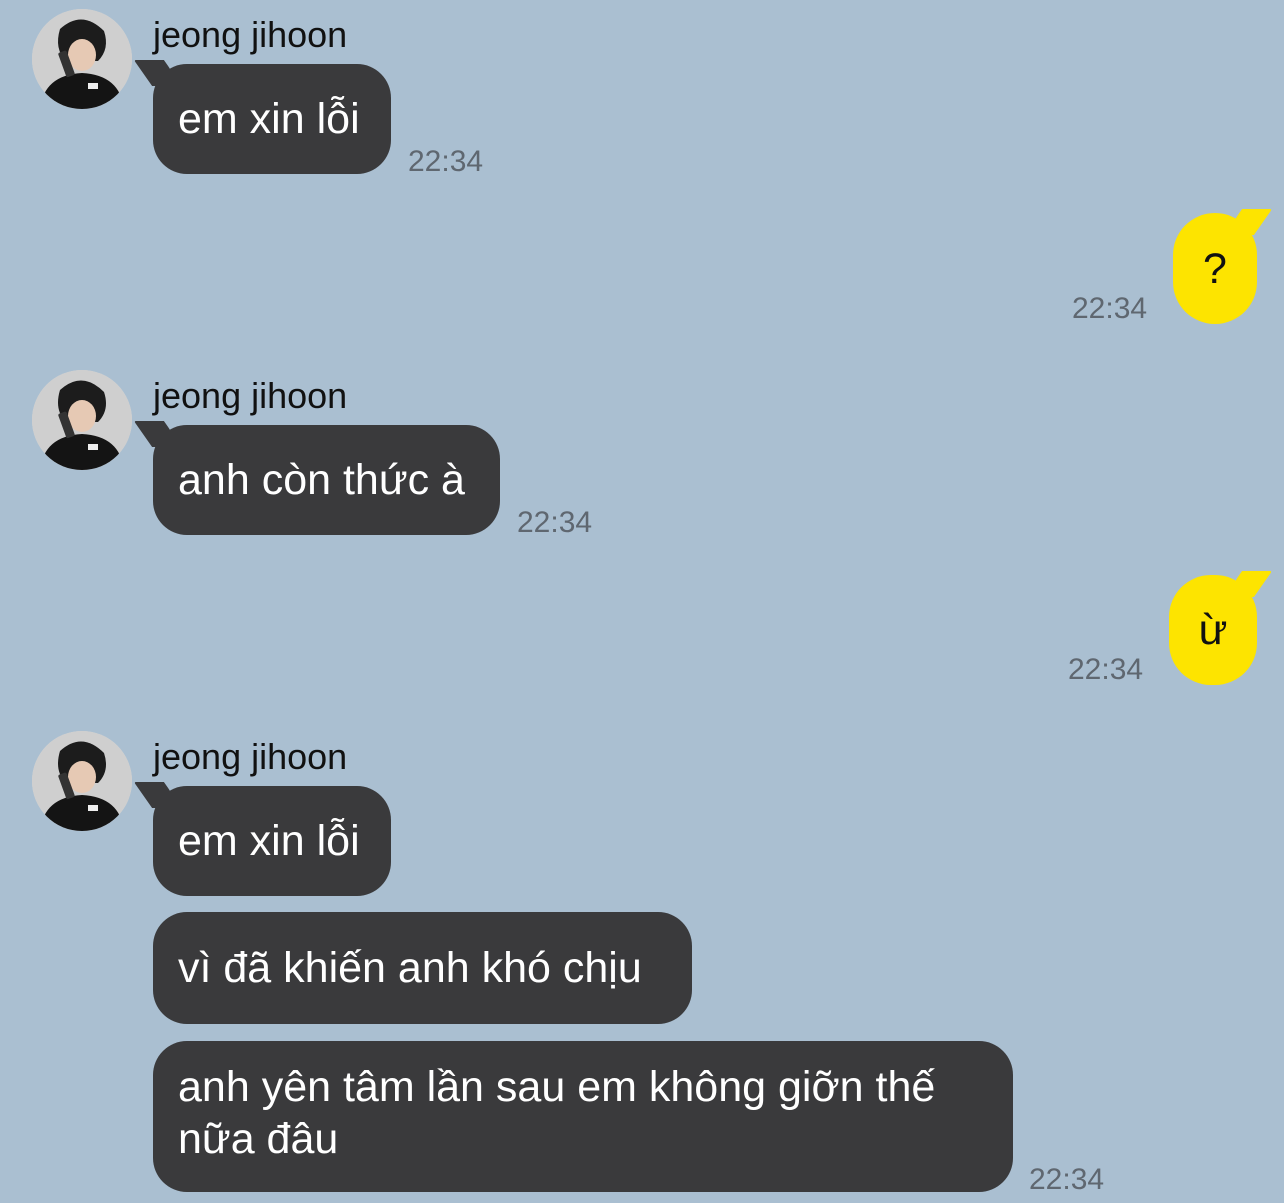 The height and width of the screenshot is (1203, 1284). I want to click on message-text: anh còn thức à, so click(321, 480).